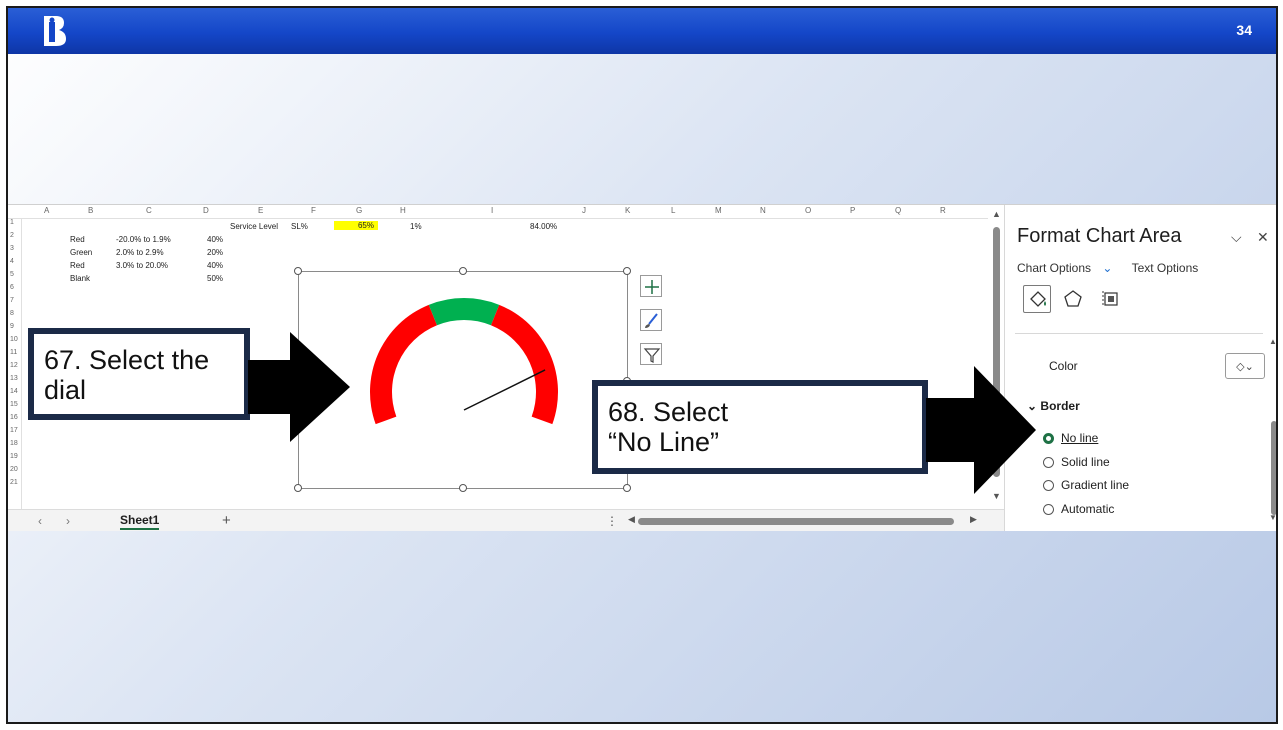 This screenshot has height=730, width=1283. I want to click on row-header: 18, so click(14, 443).